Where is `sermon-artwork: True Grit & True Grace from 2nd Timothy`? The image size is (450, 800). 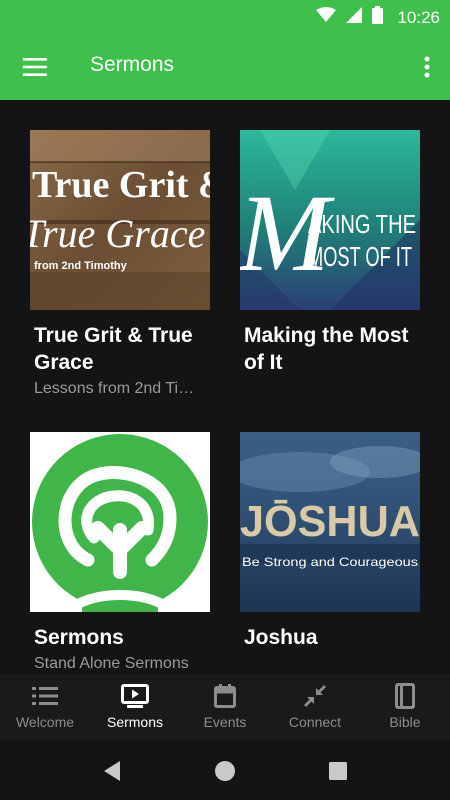
sermon-artwork: True Grit & True Grace from 2nd Timothy is located at coordinates (120, 220).